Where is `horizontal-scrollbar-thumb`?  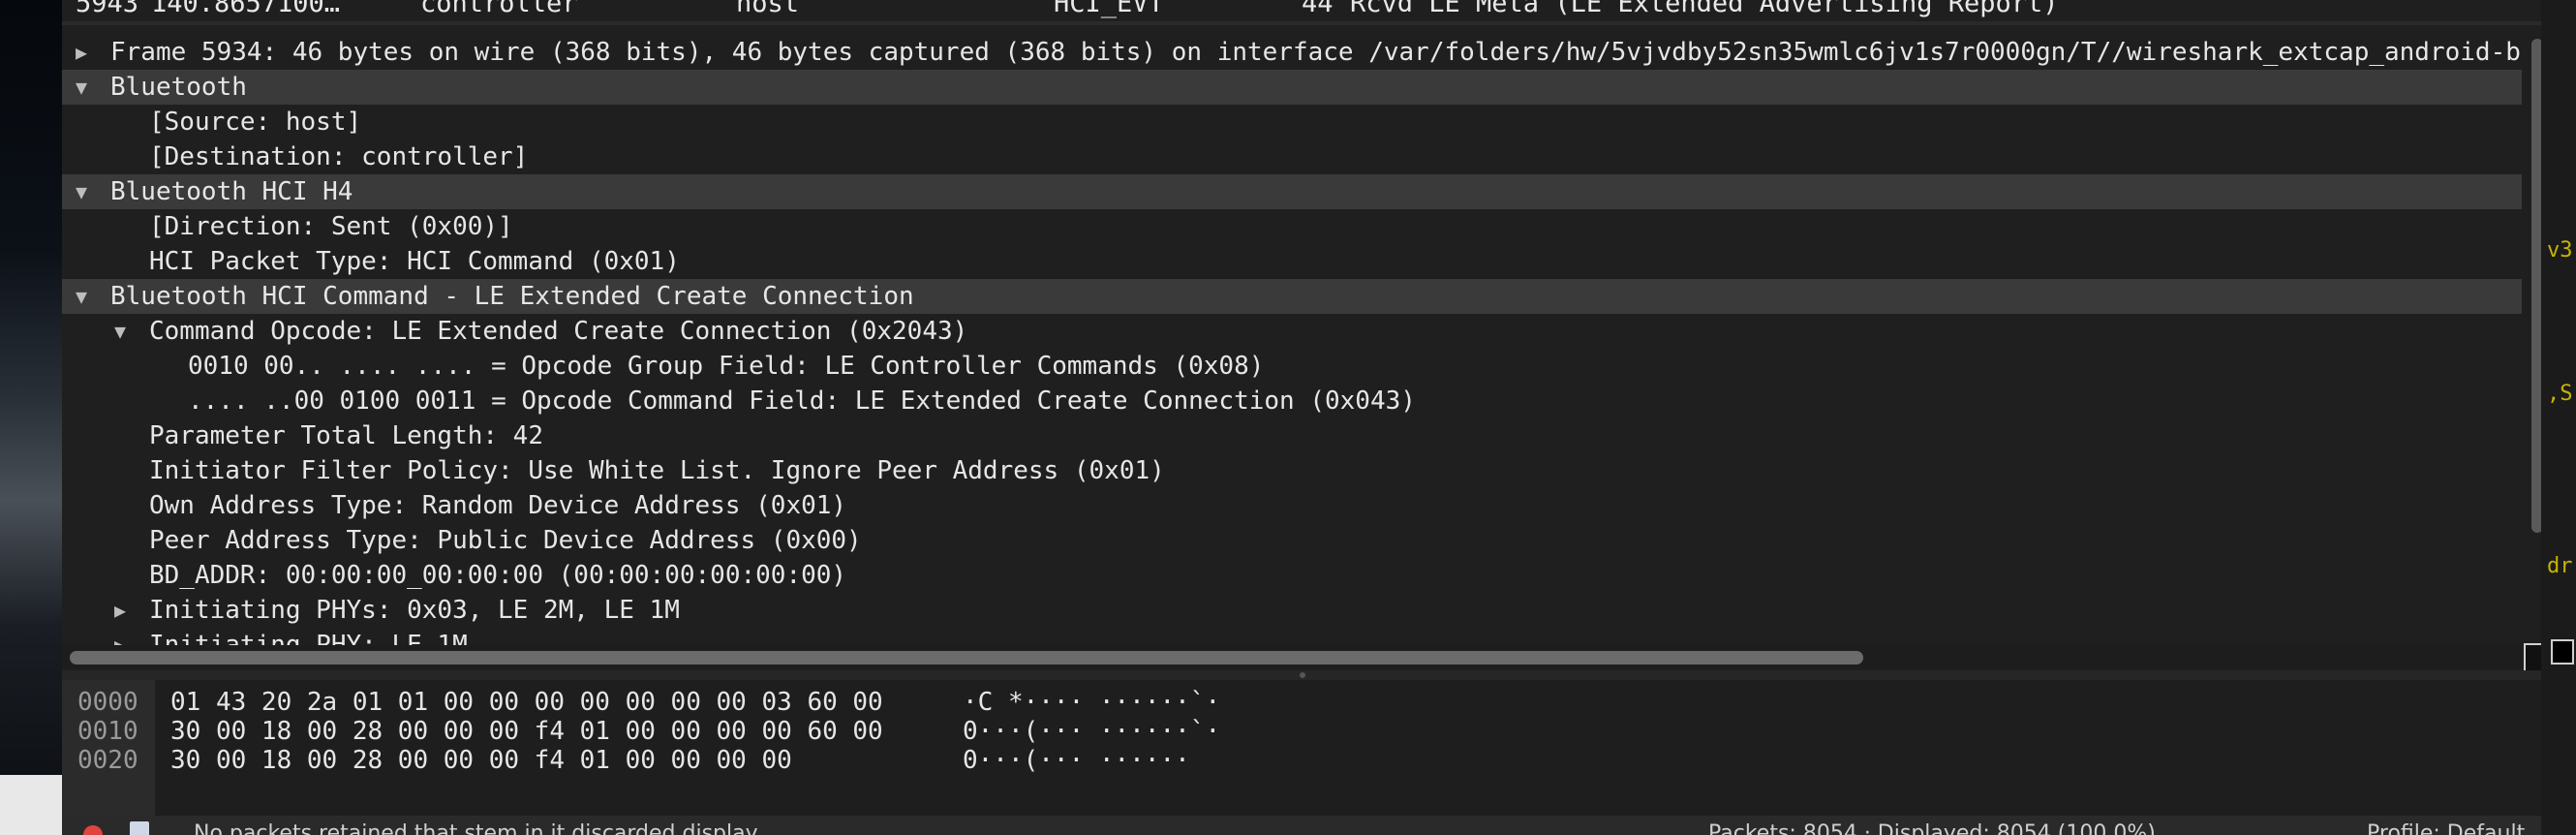
horizontal-scrollbar-thumb is located at coordinates (966, 658).